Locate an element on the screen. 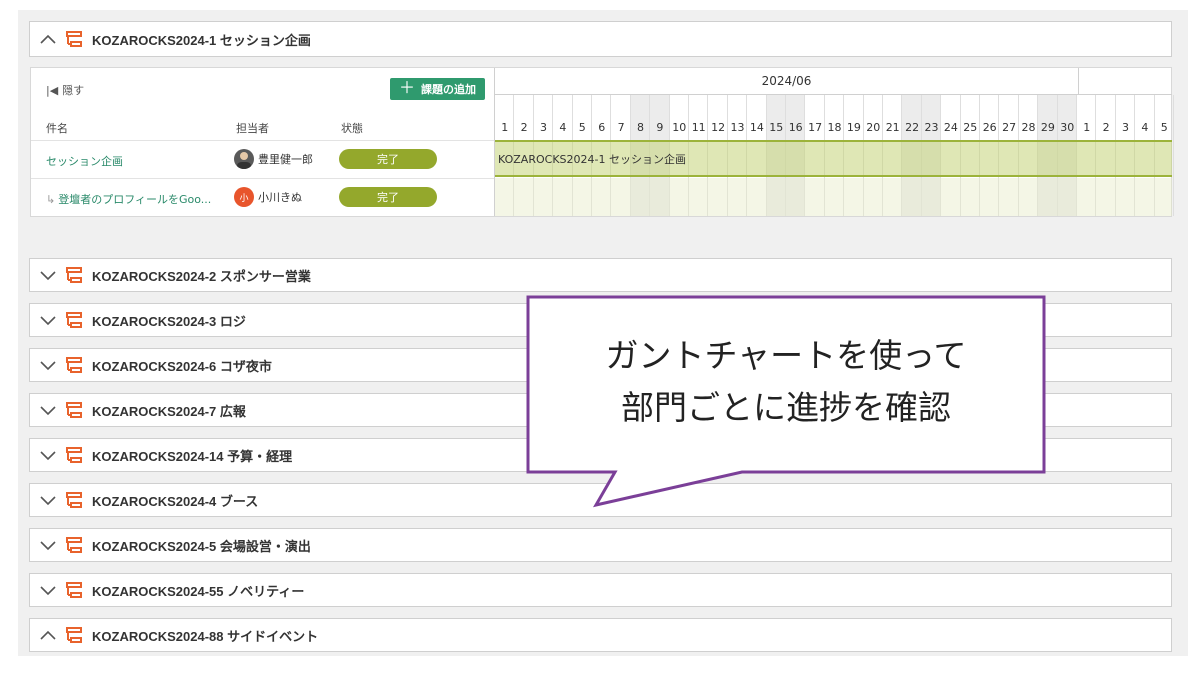 Image resolution: width=1200 pixels, height=675 pixels. assignee: 豊里健一郎 is located at coordinates (273, 159).